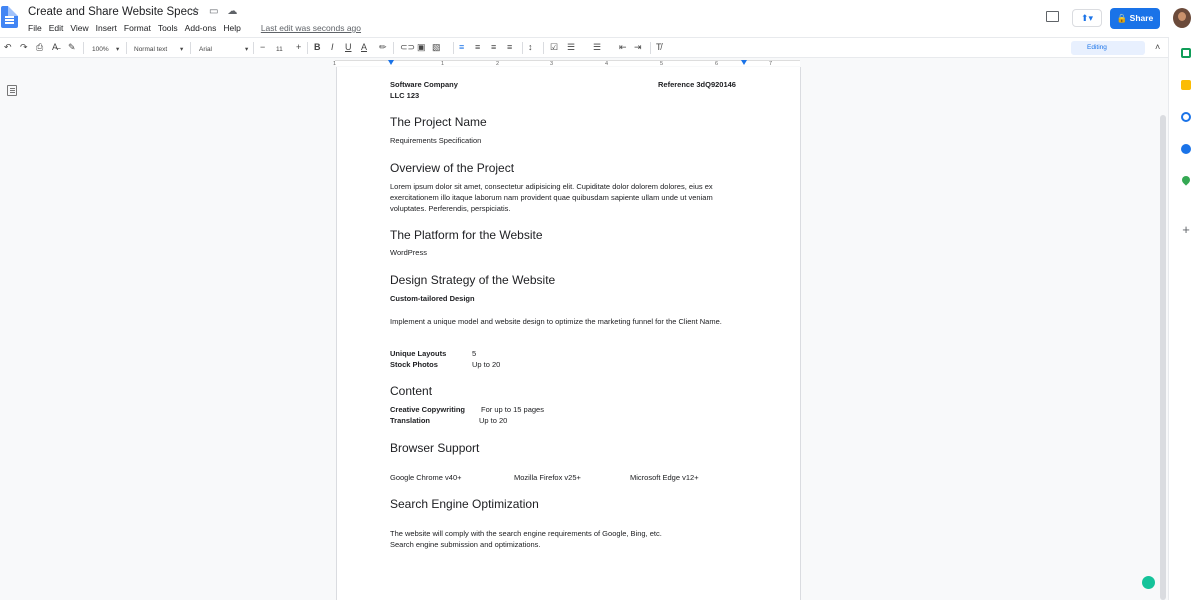 The image size is (1200, 600). I want to click on title-icons: ☆ ▭ ☁, so click(214, 11).